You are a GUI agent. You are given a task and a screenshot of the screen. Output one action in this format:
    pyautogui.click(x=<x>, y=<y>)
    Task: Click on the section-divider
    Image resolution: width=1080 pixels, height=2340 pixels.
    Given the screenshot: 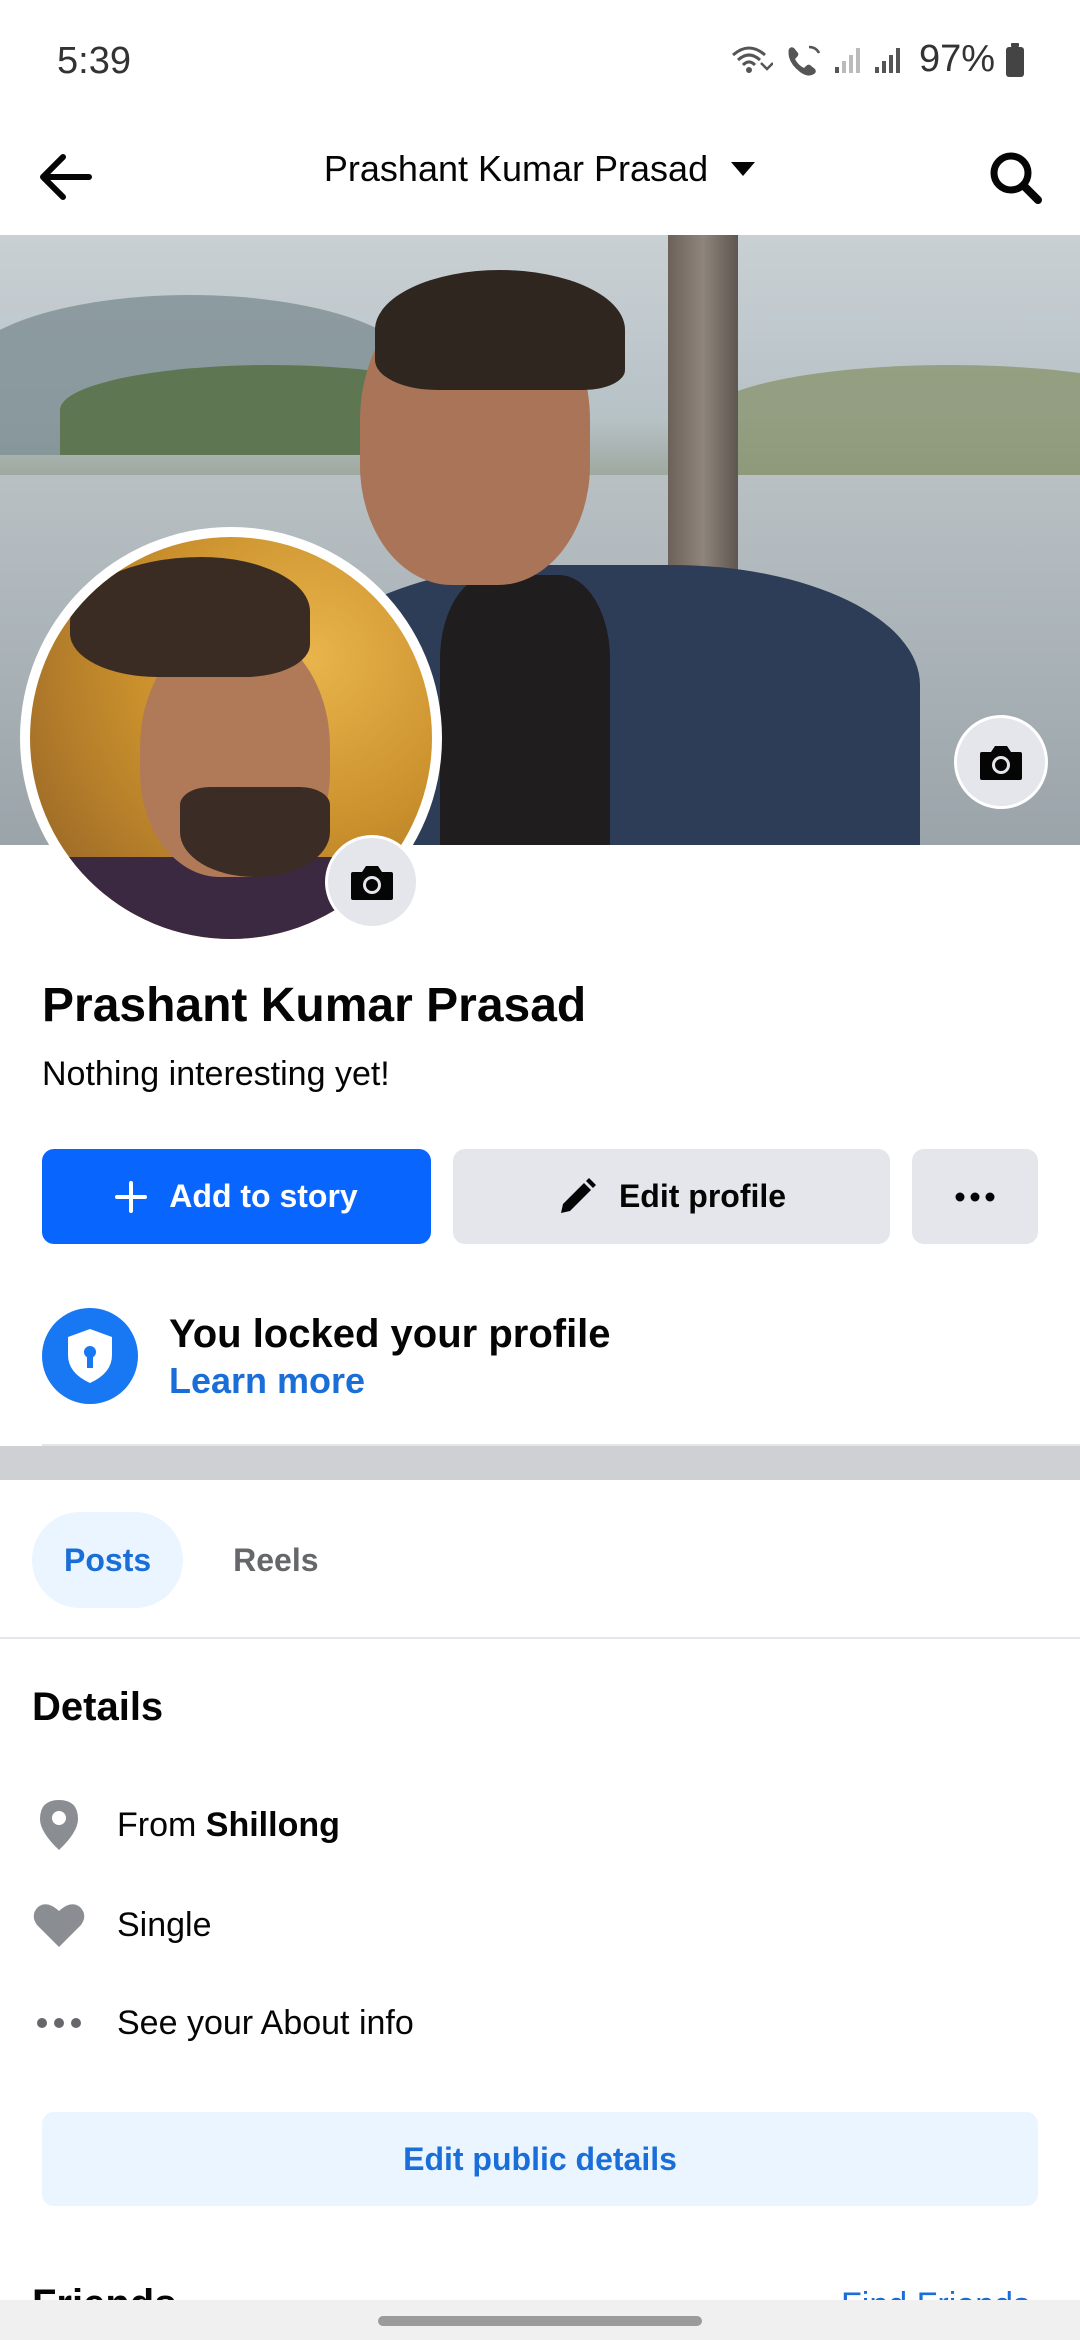 What is the action you would take?
    pyautogui.click(x=540, y=1463)
    